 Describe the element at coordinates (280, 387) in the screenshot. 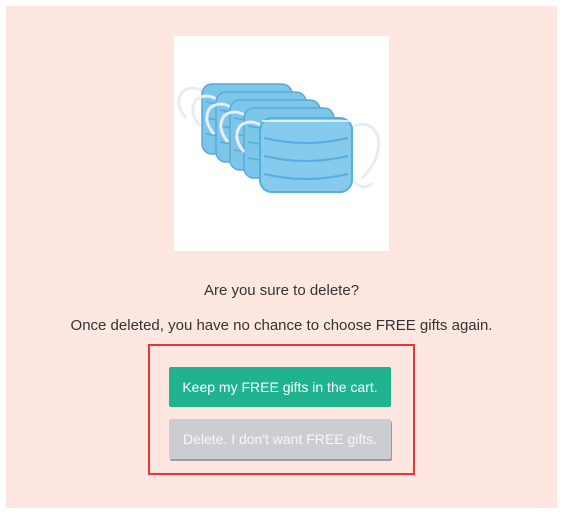

I see `keep-gifts-button: Keep my FREE gifts in the cart.` at that location.